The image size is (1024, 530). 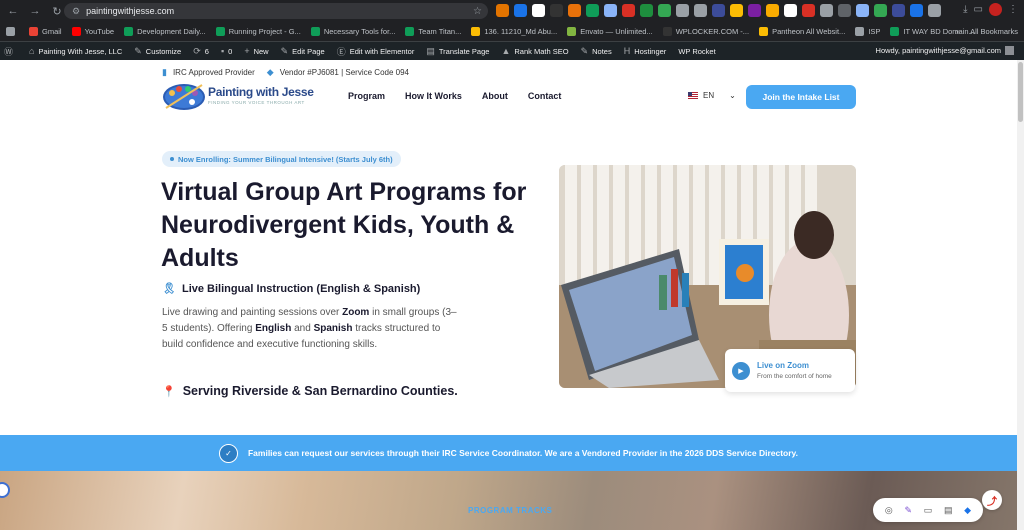 What do you see at coordinates (1013, 9) in the screenshot?
I see `menu-kebab-icon: ⋮` at bounding box center [1013, 9].